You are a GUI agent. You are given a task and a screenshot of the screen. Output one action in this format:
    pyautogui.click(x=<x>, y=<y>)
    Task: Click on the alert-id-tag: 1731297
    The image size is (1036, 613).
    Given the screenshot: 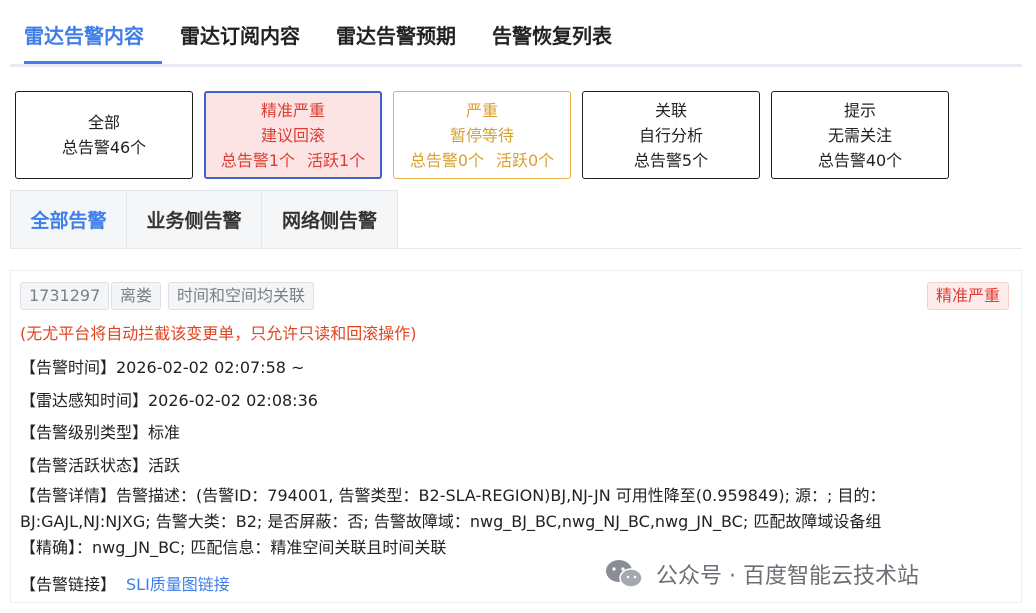 What is the action you would take?
    pyautogui.click(x=65, y=296)
    